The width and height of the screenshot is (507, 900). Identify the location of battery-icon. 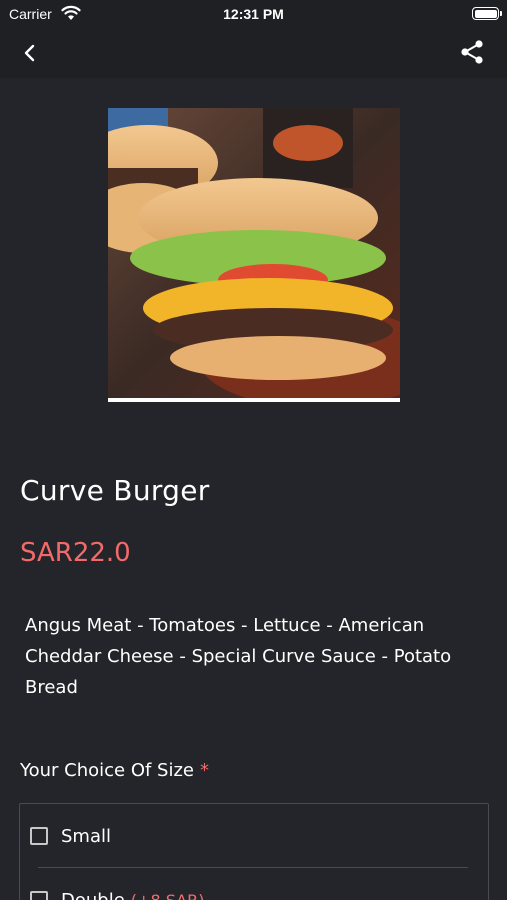
(485, 13).